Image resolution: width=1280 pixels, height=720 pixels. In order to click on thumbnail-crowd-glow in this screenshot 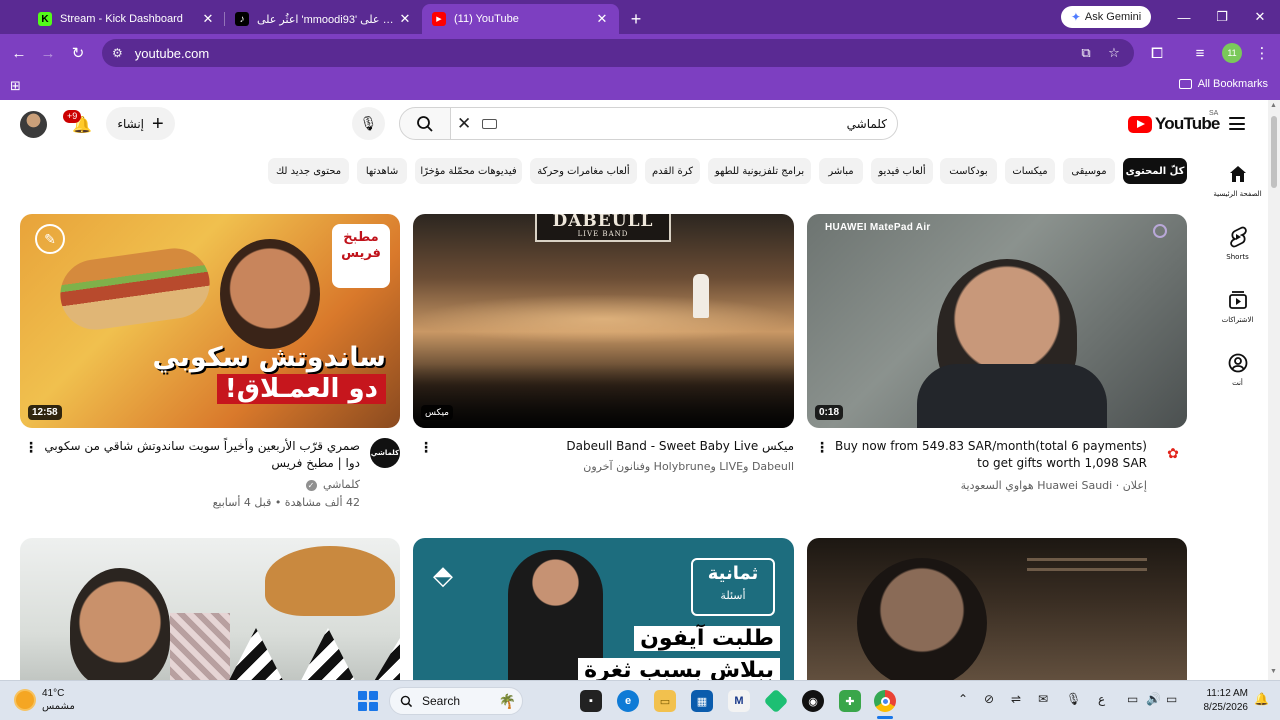, I will do `click(603, 319)`.